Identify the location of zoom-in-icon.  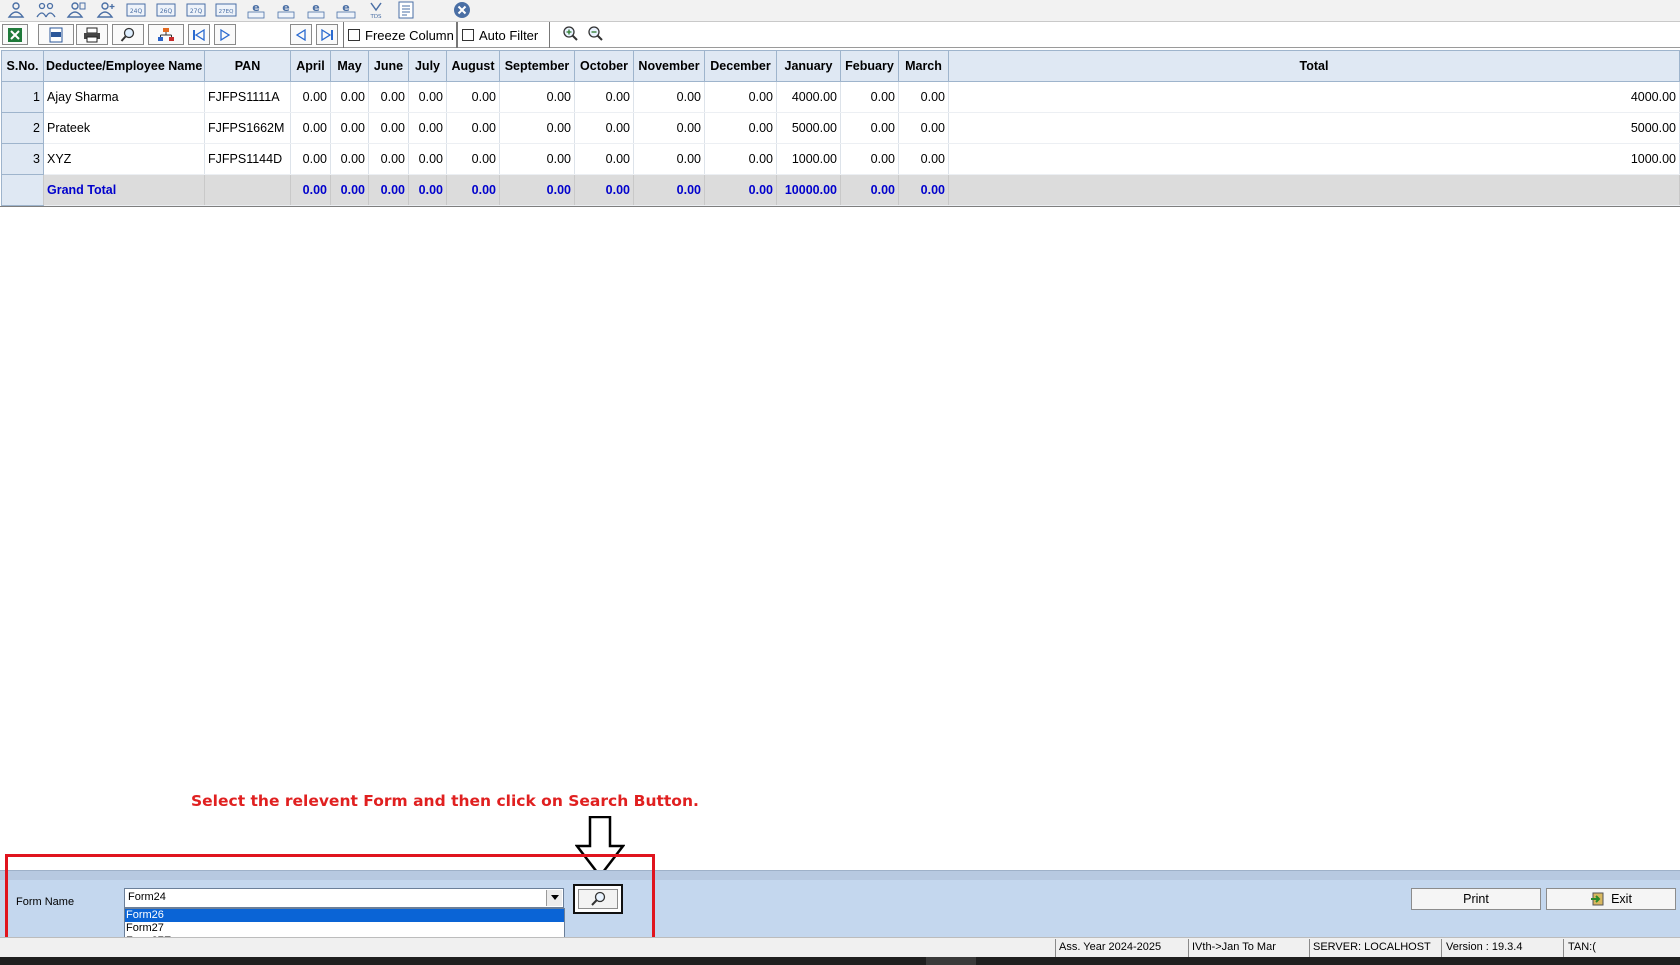
(570, 34).